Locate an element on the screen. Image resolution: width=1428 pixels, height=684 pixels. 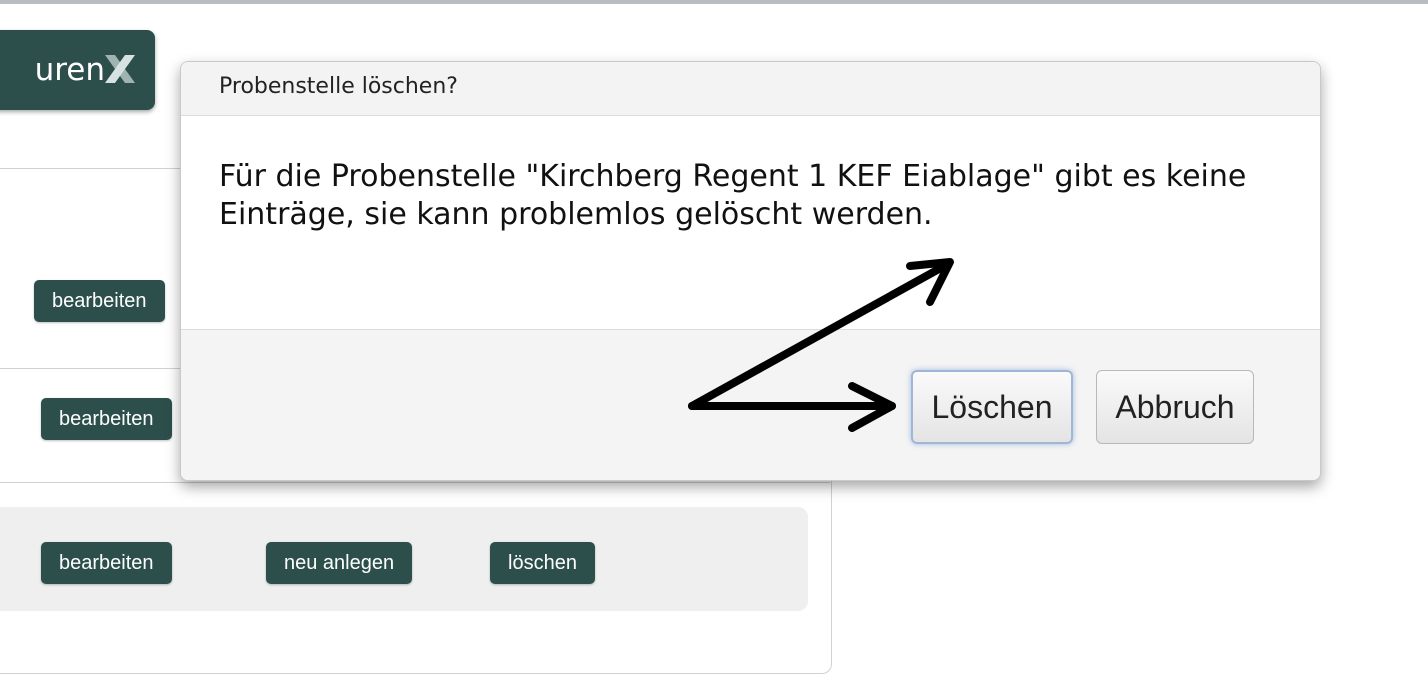
create-new-button: neu anlegen is located at coordinates (339, 563).